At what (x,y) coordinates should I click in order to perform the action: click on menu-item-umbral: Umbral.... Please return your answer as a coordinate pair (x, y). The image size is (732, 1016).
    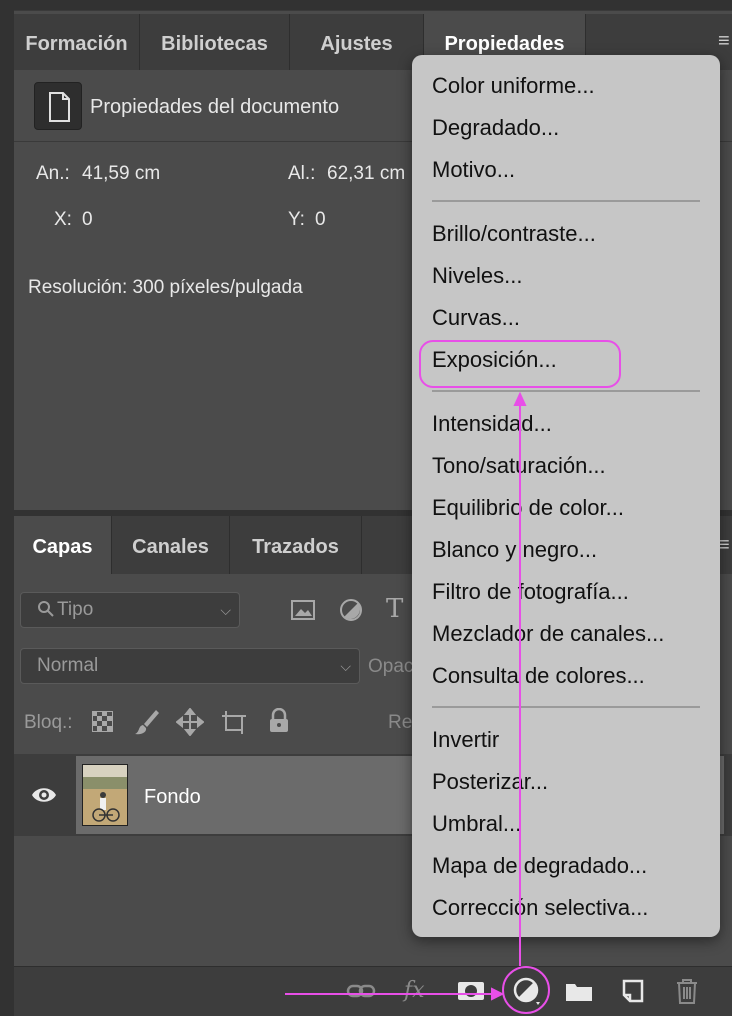
    Looking at the image, I should click on (476, 824).